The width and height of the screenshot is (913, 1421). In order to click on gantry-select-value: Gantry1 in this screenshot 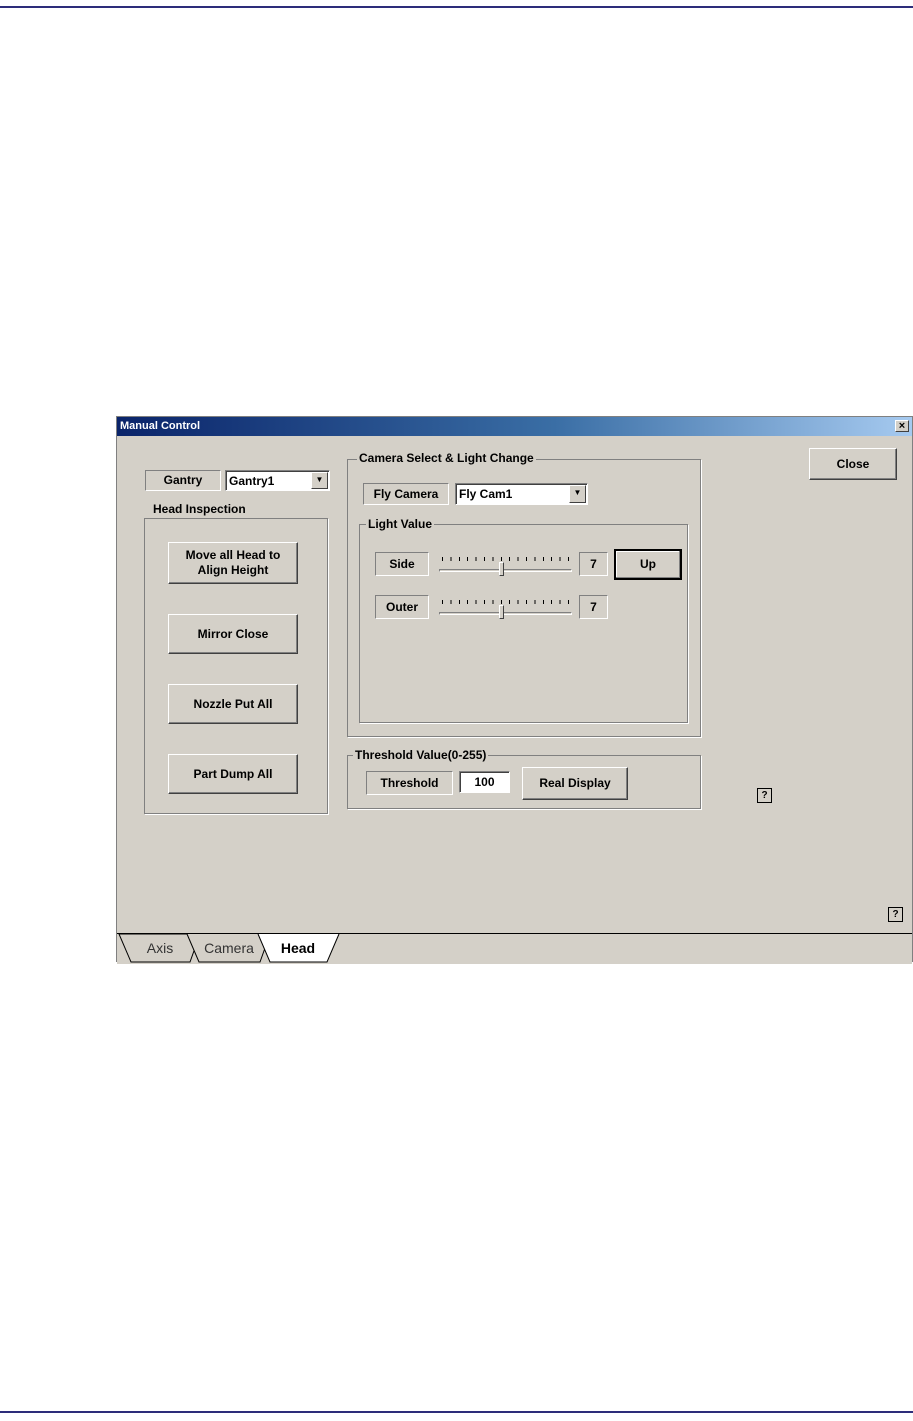, I will do `click(252, 481)`.